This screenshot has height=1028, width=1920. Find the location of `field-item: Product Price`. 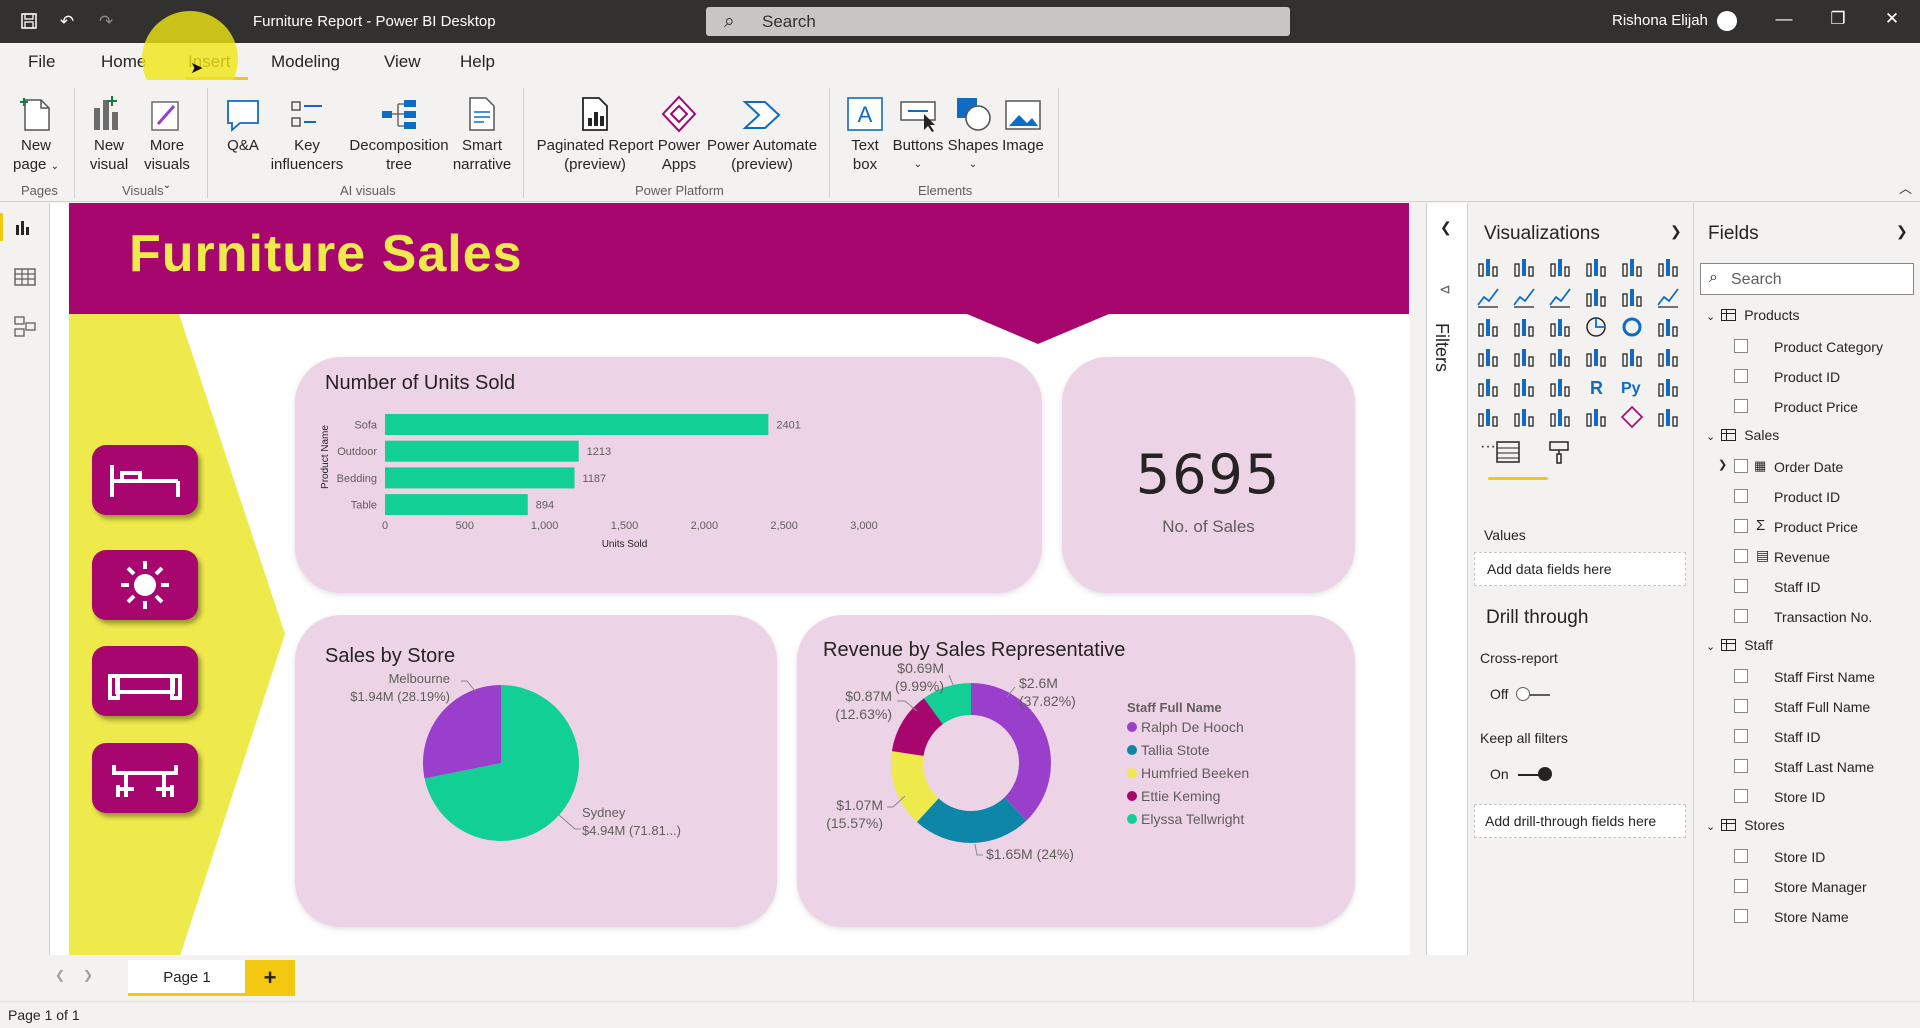

field-item: Product Price is located at coordinates (1824, 408).